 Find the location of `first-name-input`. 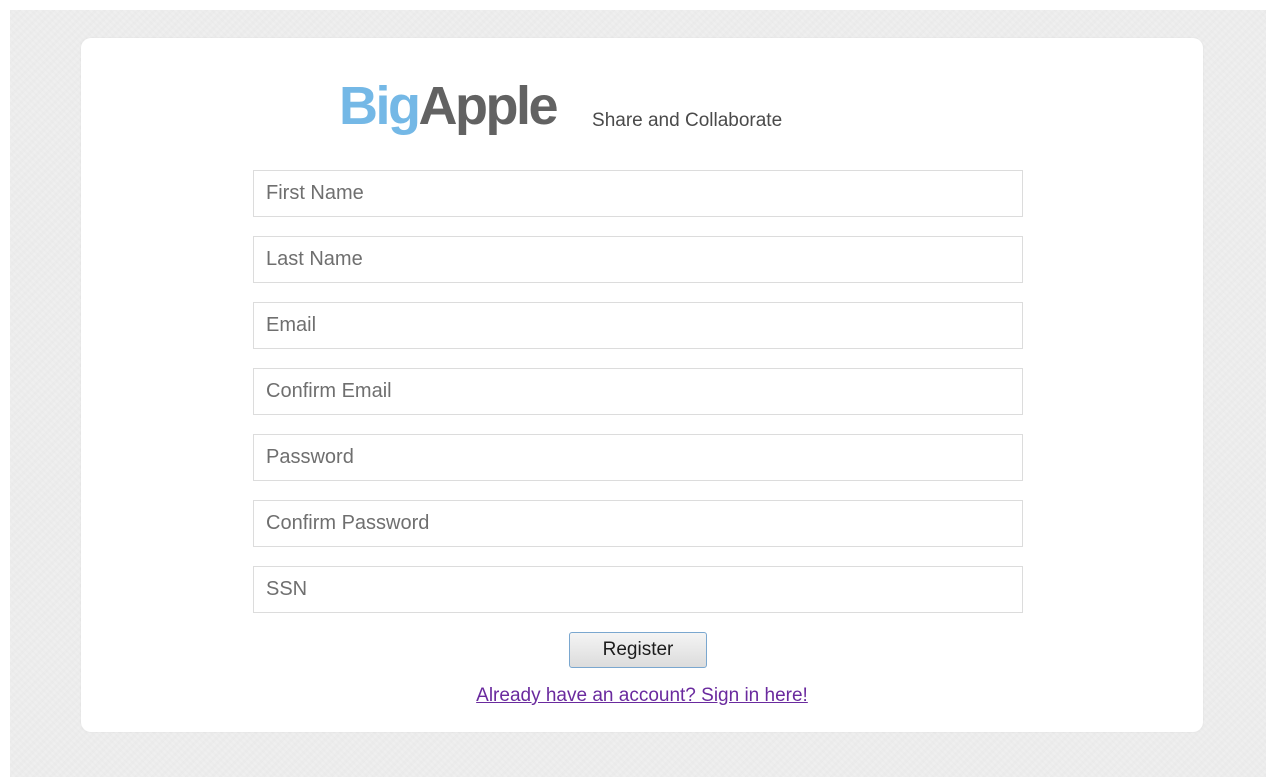

first-name-input is located at coordinates (638, 193).